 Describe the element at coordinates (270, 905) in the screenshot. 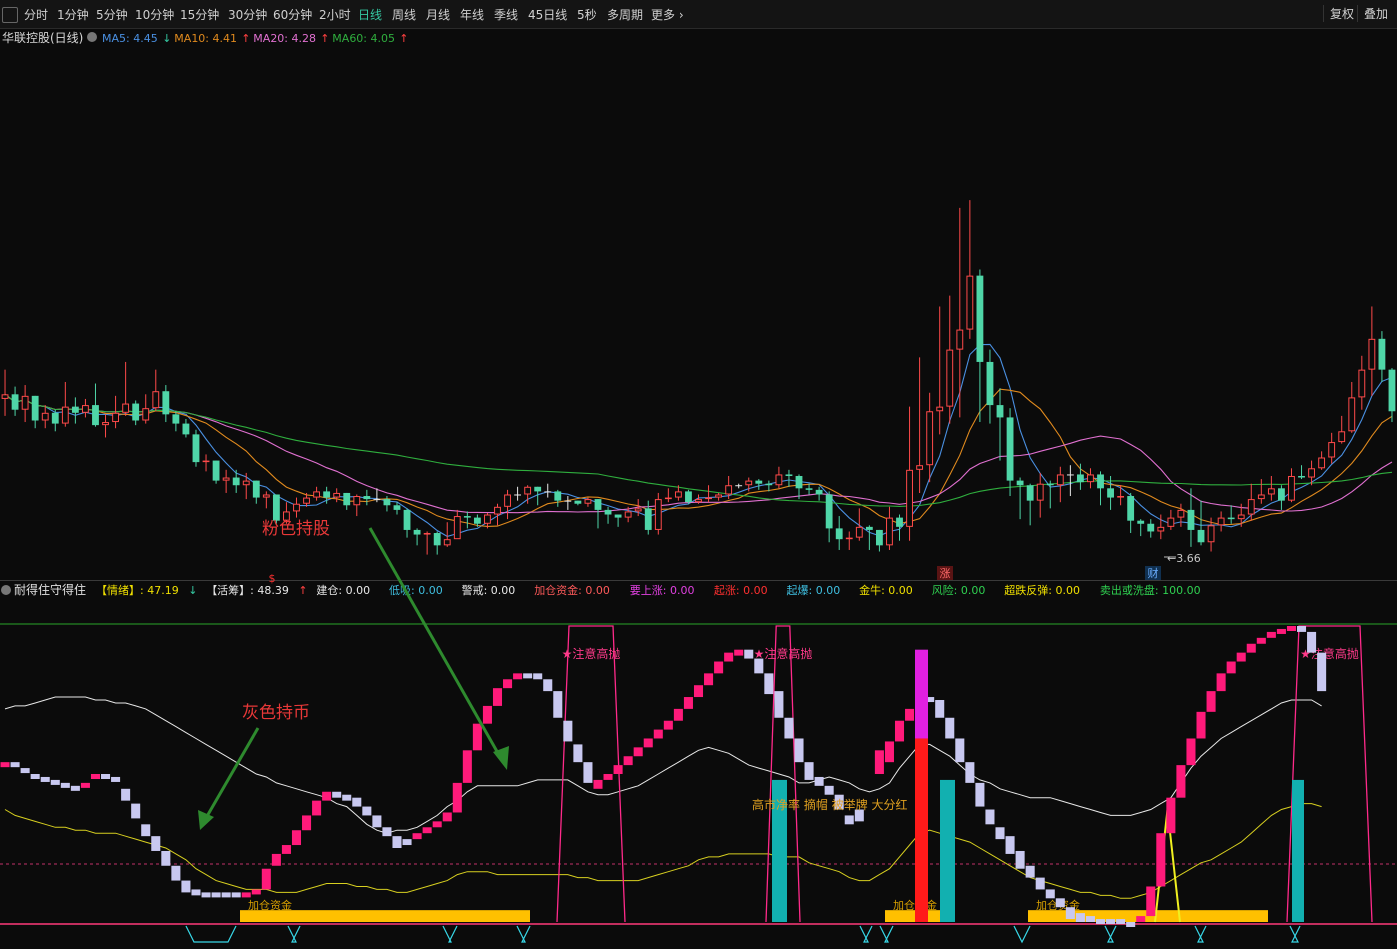

I see `add-fund-label: 加仓资金` at that location.